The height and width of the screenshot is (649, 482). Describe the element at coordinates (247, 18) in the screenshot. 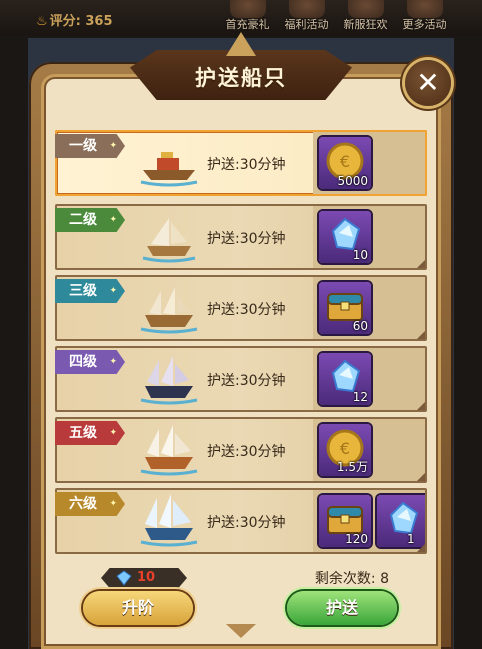

I see `nav-first-recharge: 首充豪礼` at that location.